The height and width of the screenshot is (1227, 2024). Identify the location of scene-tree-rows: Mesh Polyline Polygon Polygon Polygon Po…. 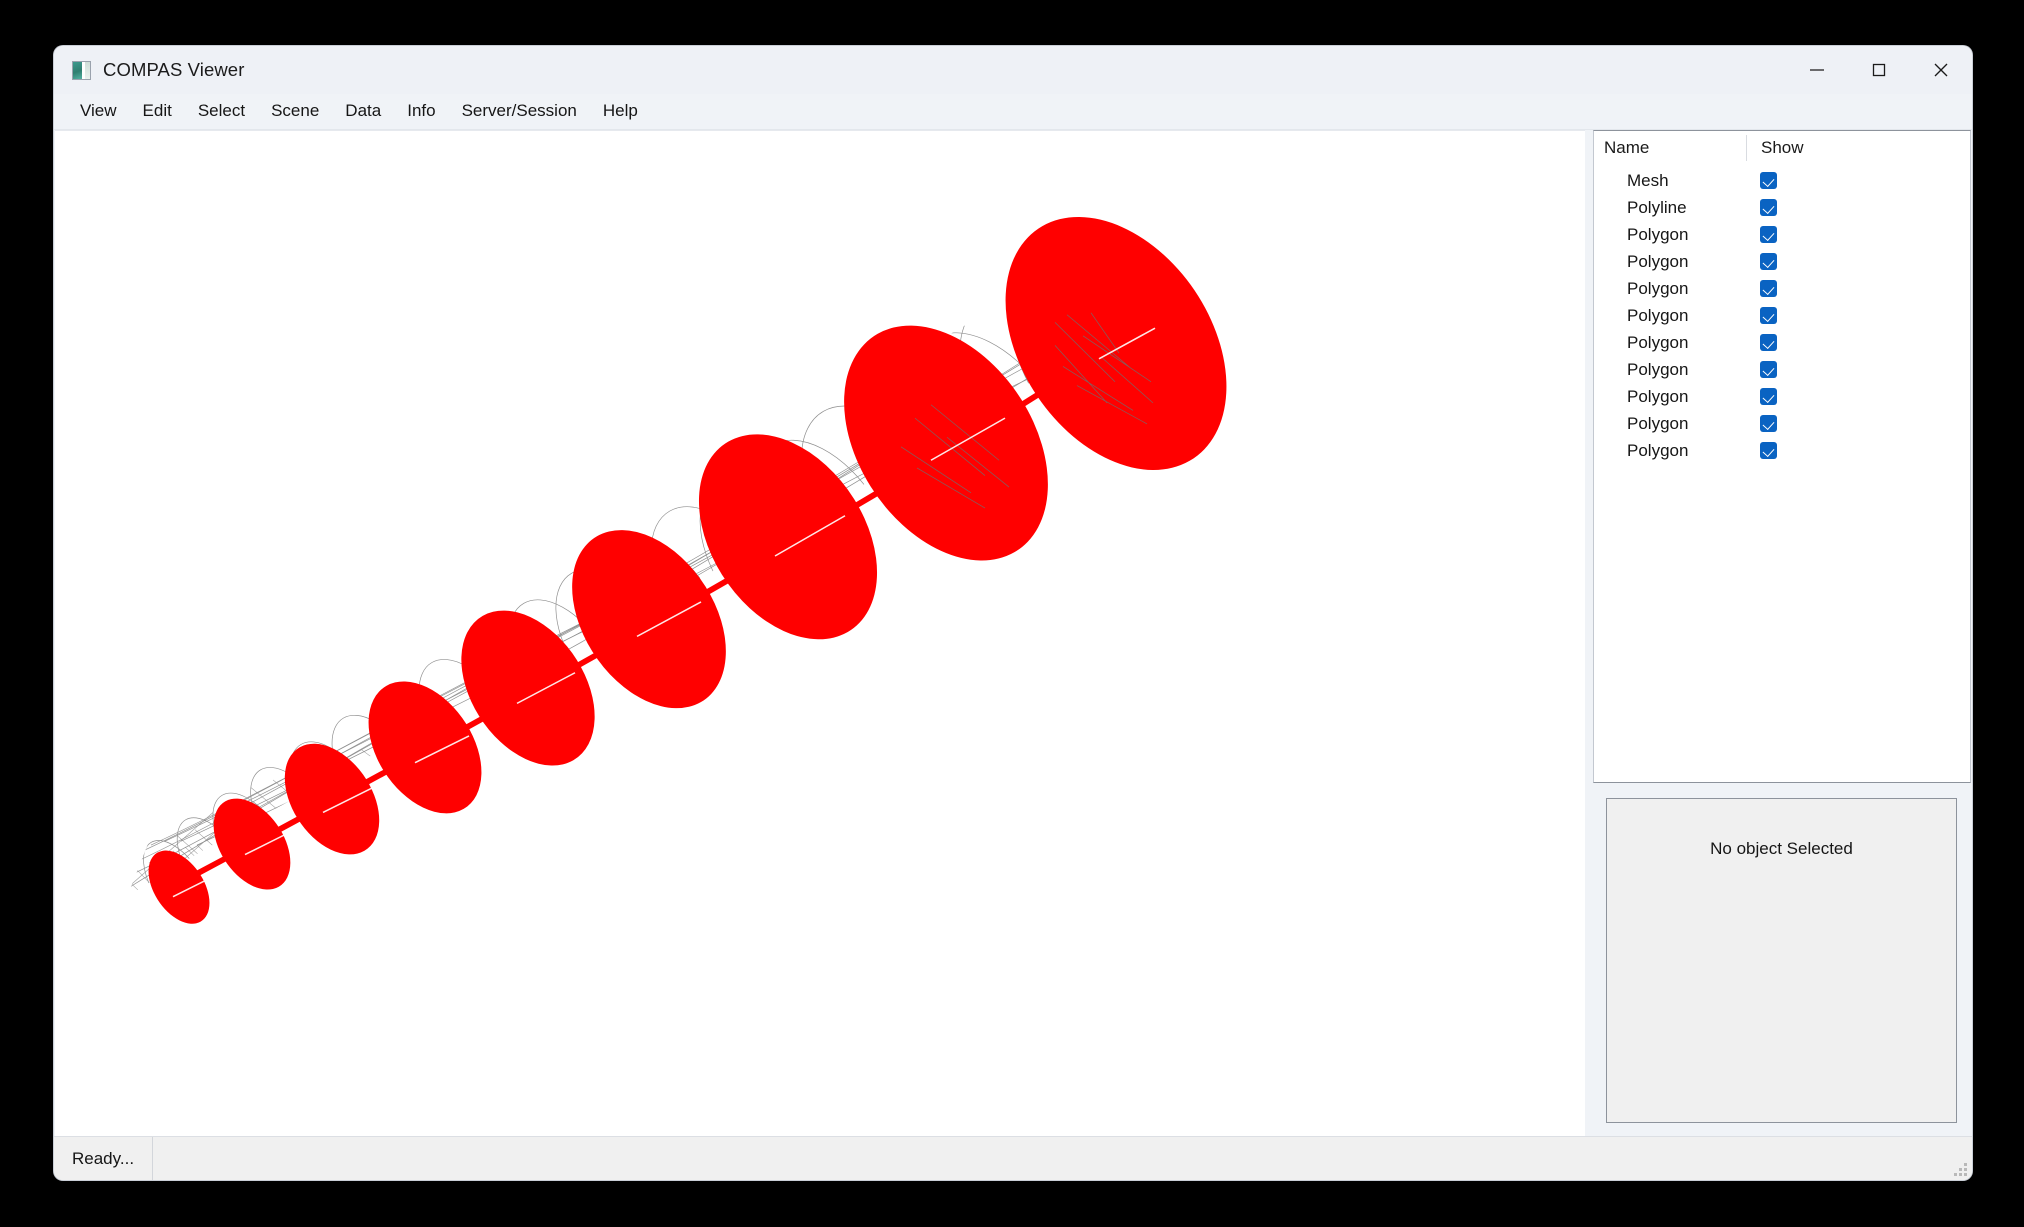
(1782, 473).